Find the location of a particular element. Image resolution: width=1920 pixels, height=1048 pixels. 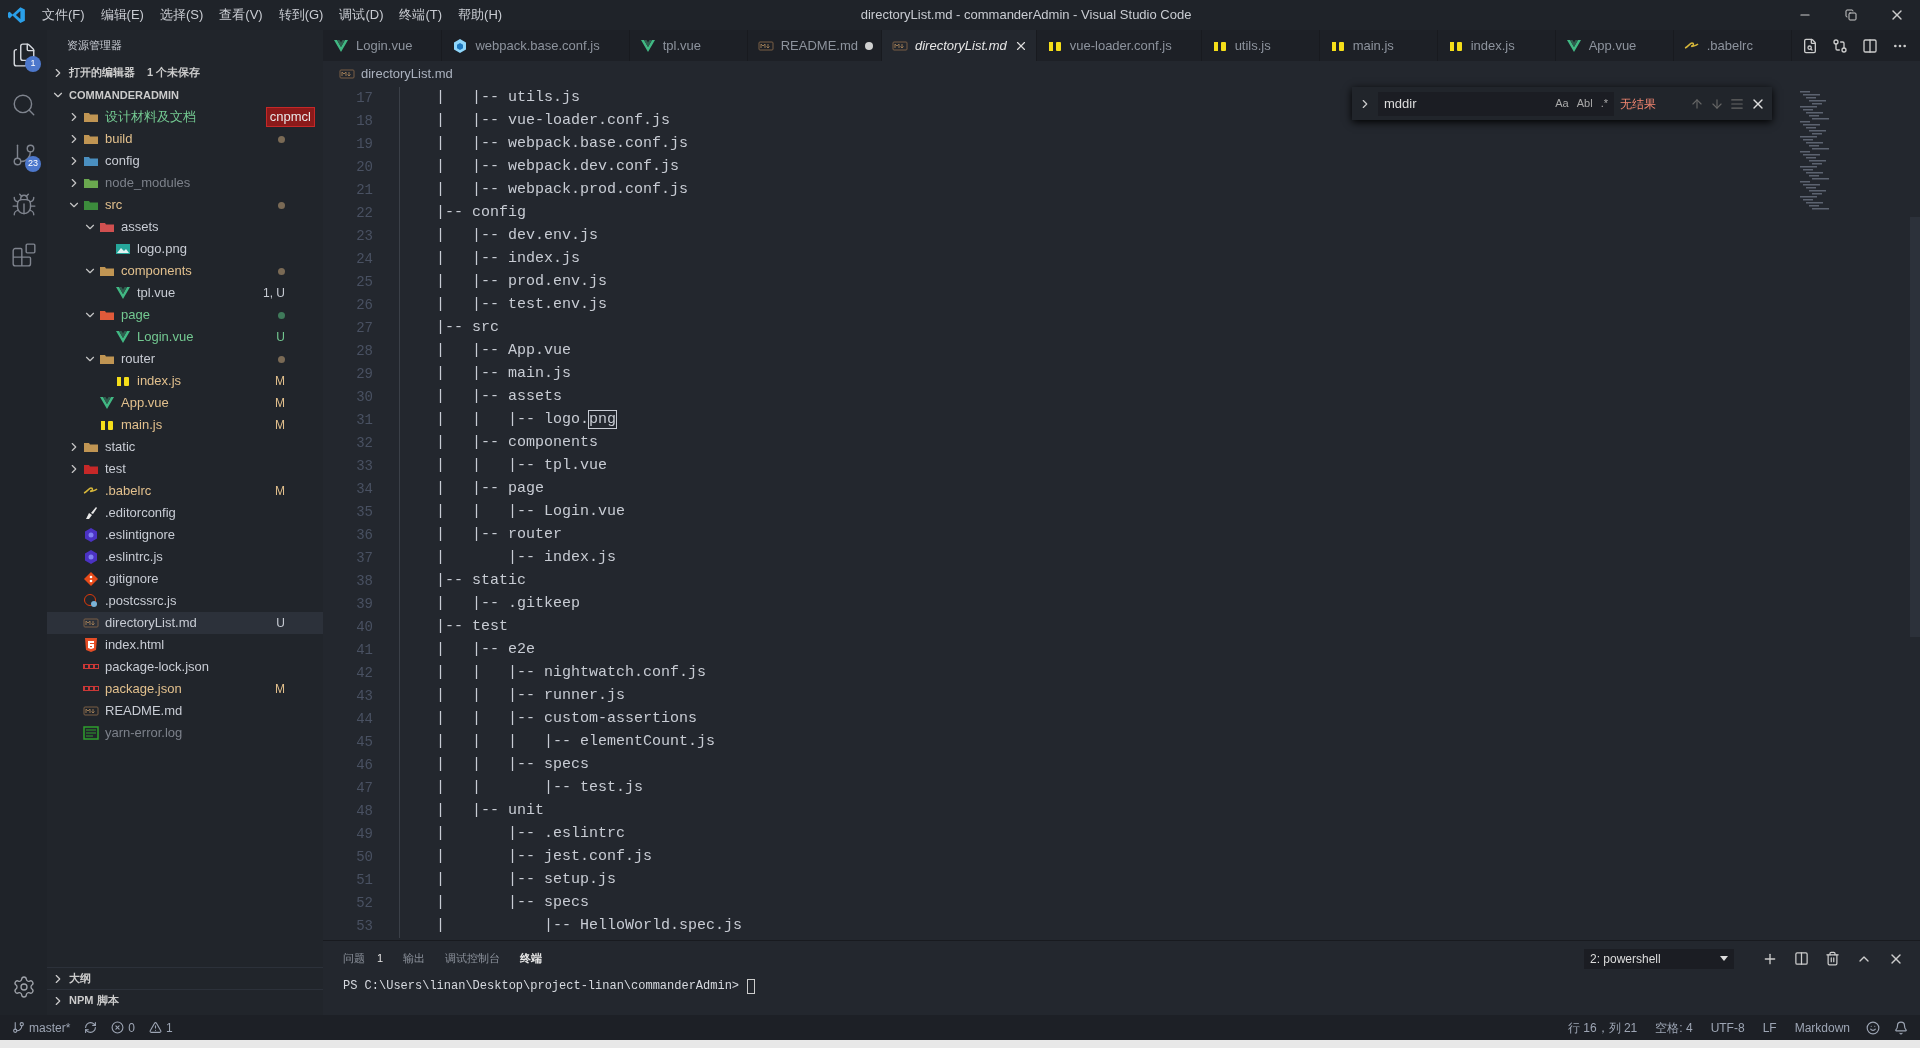

code-line: | |-- utils.js is located at coordinates (508, 98).